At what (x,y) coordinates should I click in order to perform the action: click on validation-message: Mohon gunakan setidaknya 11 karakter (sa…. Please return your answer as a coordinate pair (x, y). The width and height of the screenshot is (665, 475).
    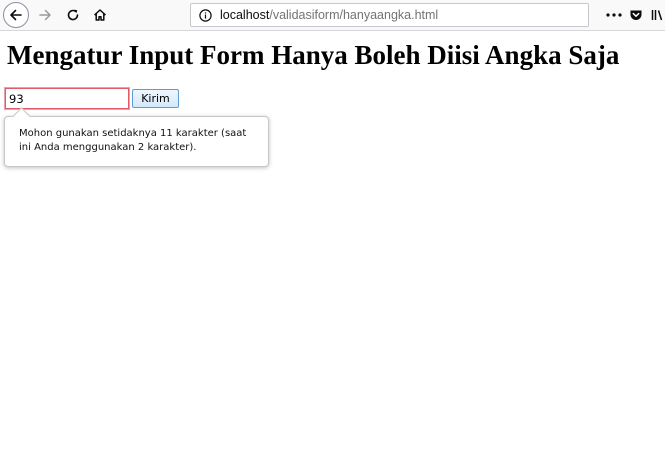
    Looking at the image, I should click on (133, 140).